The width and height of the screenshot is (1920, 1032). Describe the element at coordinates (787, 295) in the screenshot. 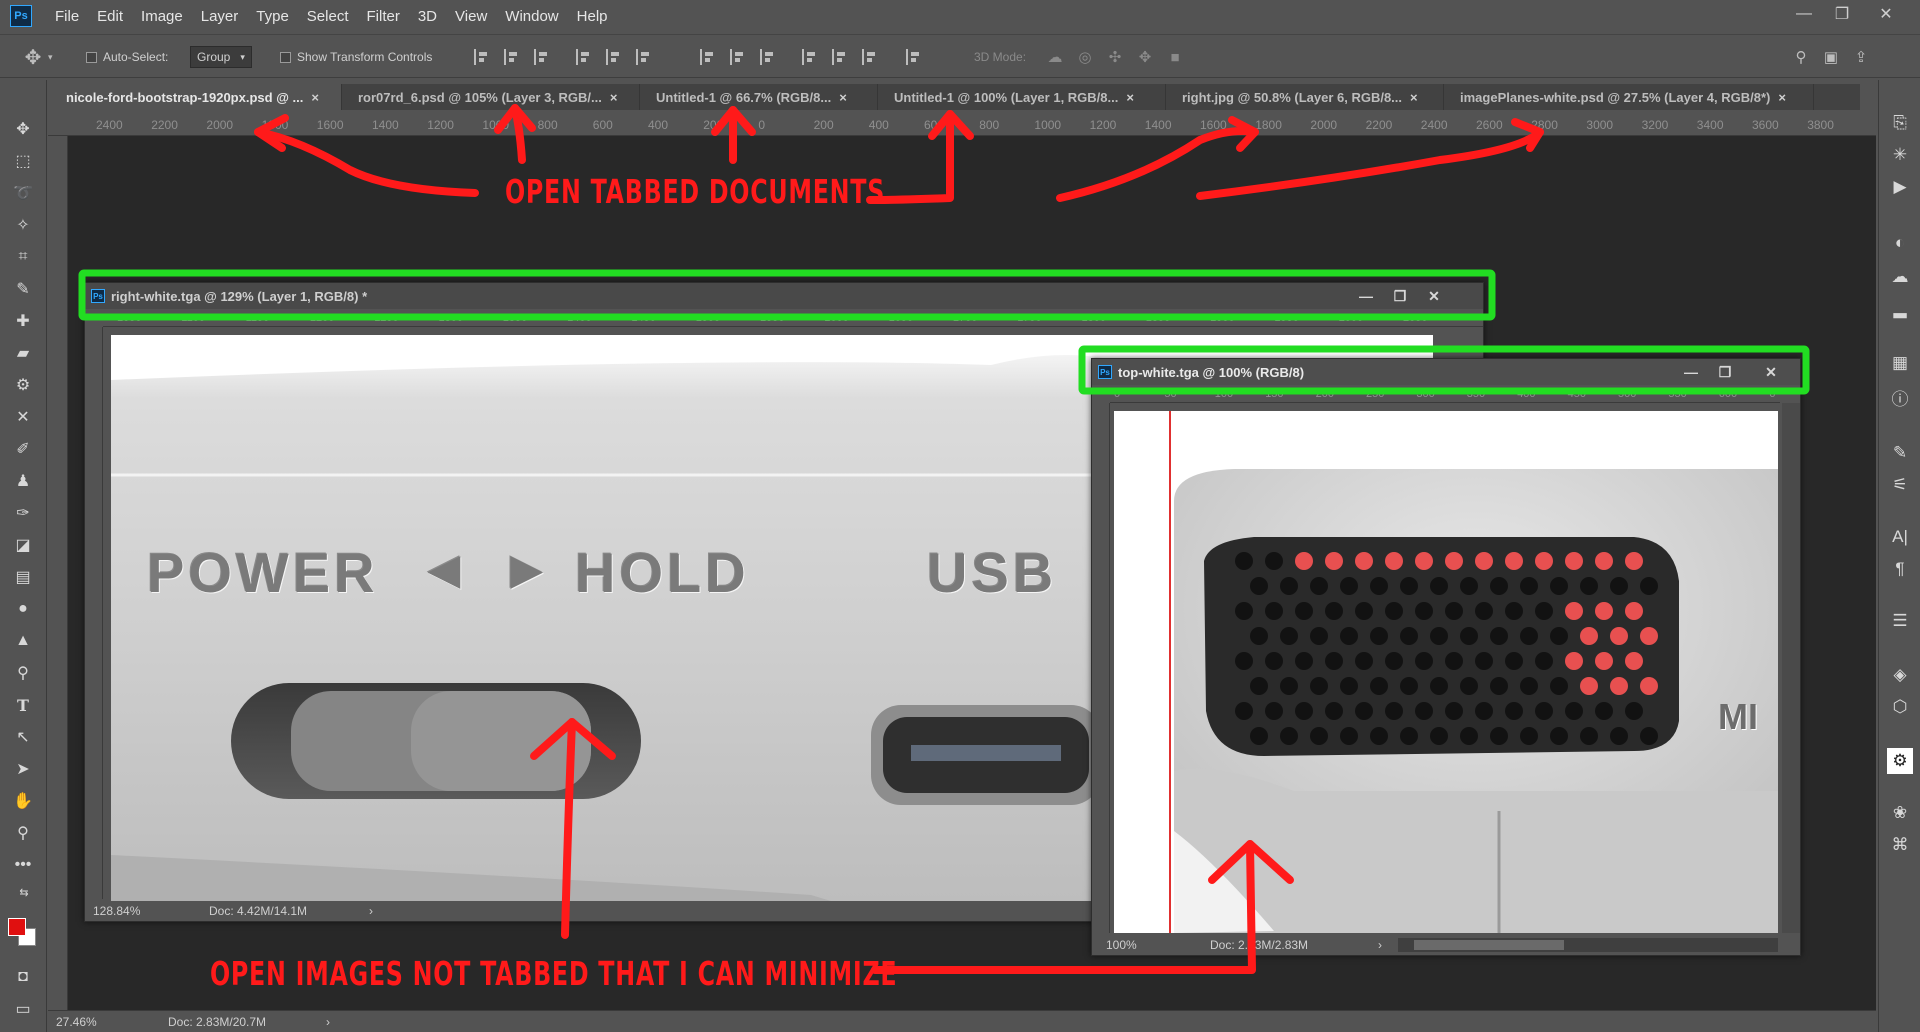

I see `highlight-right-window-title` at that location.